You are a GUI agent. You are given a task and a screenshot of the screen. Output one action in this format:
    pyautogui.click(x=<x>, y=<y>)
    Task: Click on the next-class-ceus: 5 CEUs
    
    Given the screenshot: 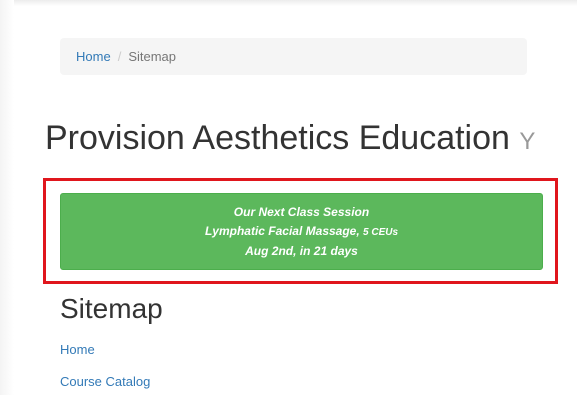 What is the action you would take?
    pyautogui.click(x=381, y=232)
    